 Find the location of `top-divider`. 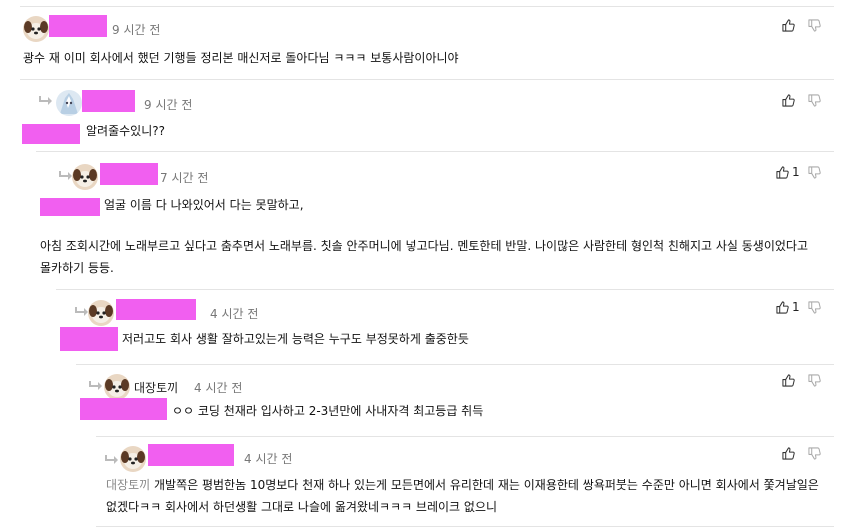

top-divider is located at coordinates (427, 6).